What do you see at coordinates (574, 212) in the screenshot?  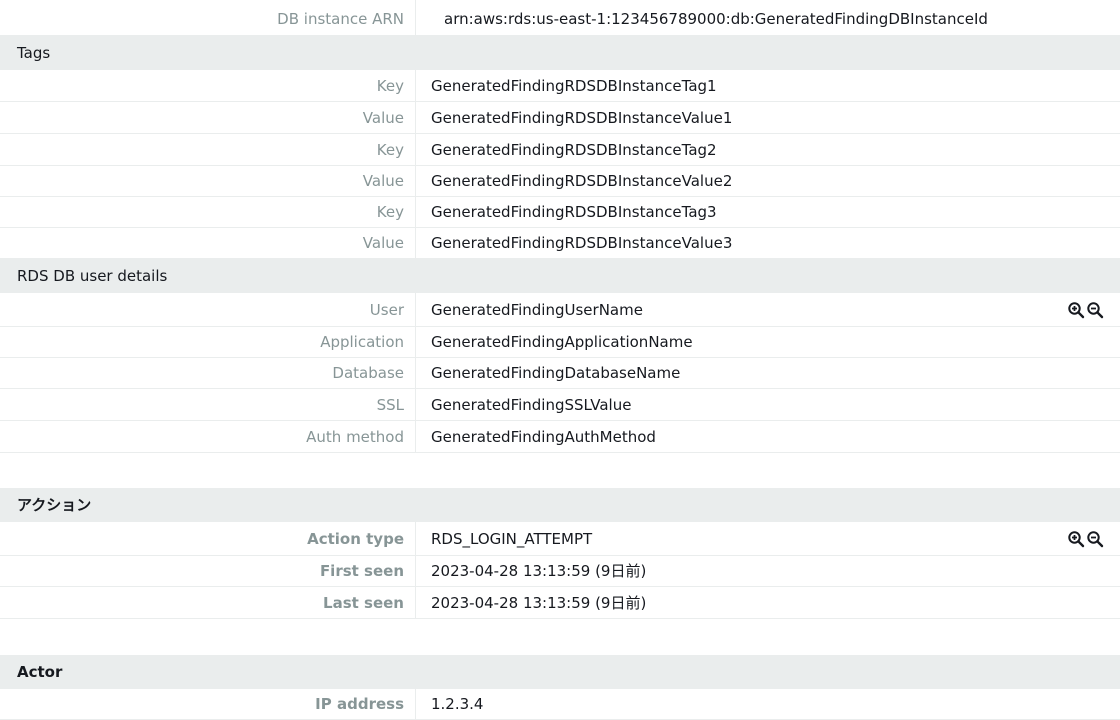 I see `row-value: GeneratedFindingRDSDBInstanceTag3` at bounding box center [574, 212].